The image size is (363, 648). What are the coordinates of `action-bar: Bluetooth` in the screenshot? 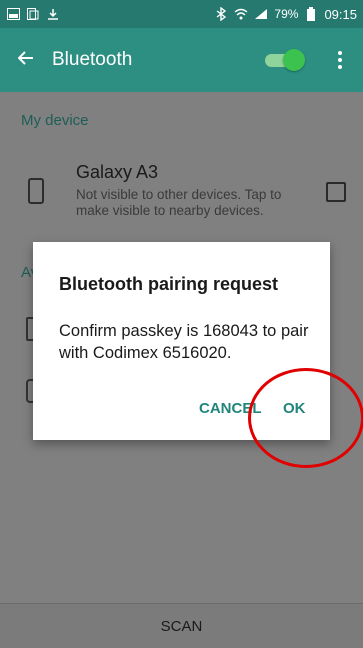 It's located at (181, 60).